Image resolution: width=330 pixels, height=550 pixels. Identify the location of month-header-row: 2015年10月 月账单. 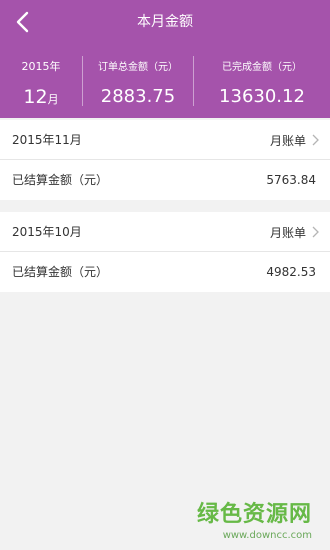
(165, 232).